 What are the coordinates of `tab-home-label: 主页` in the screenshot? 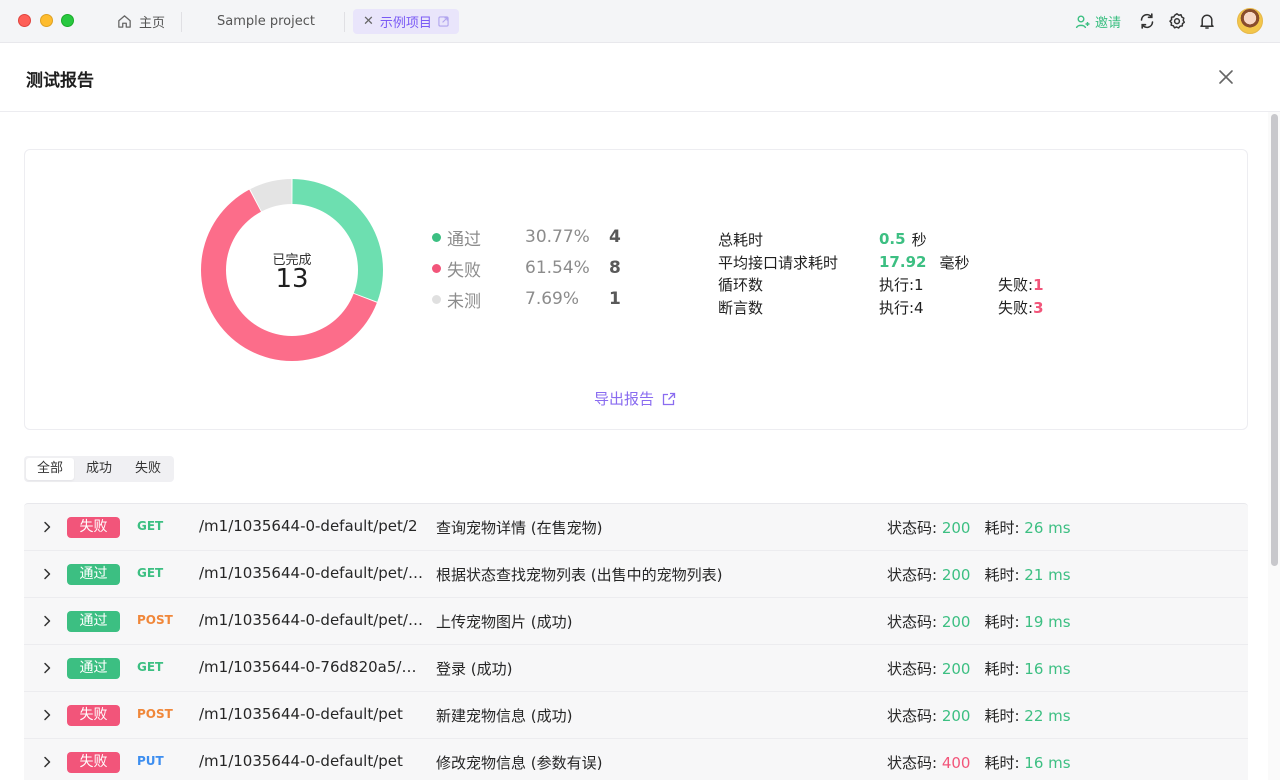 It's located at (152, 23).